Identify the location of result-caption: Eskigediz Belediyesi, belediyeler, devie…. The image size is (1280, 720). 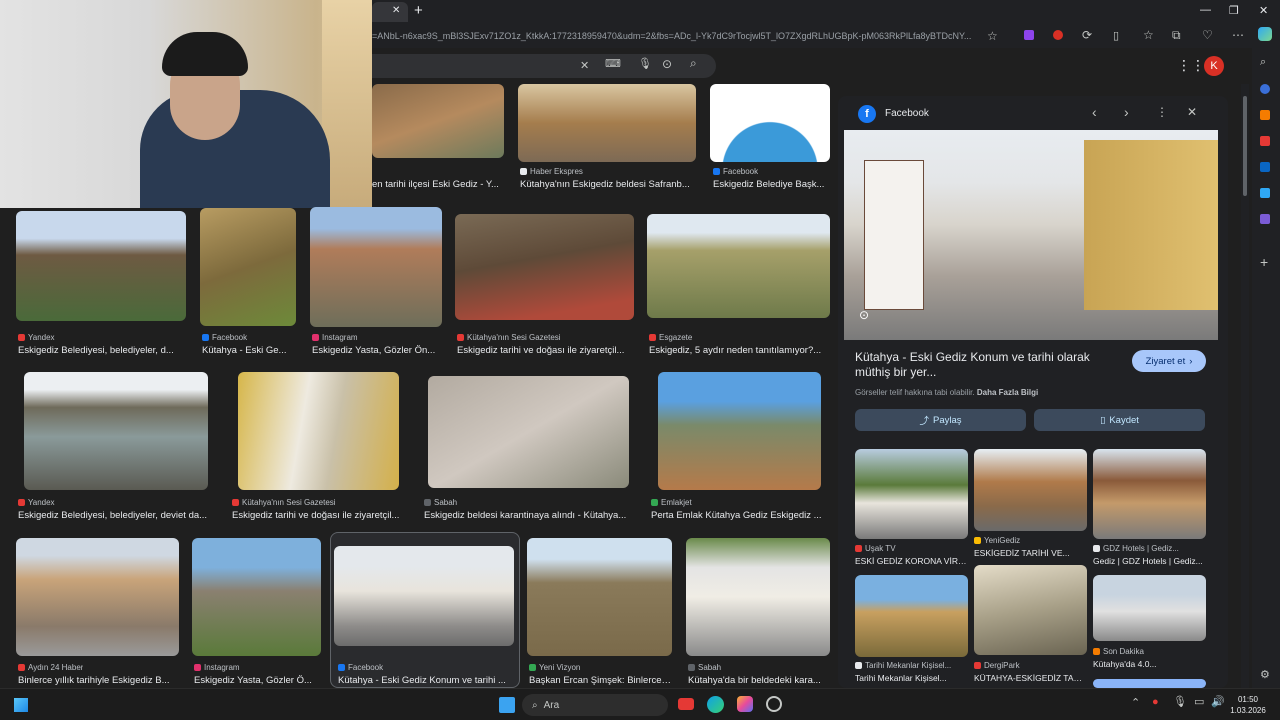
(116, 515).